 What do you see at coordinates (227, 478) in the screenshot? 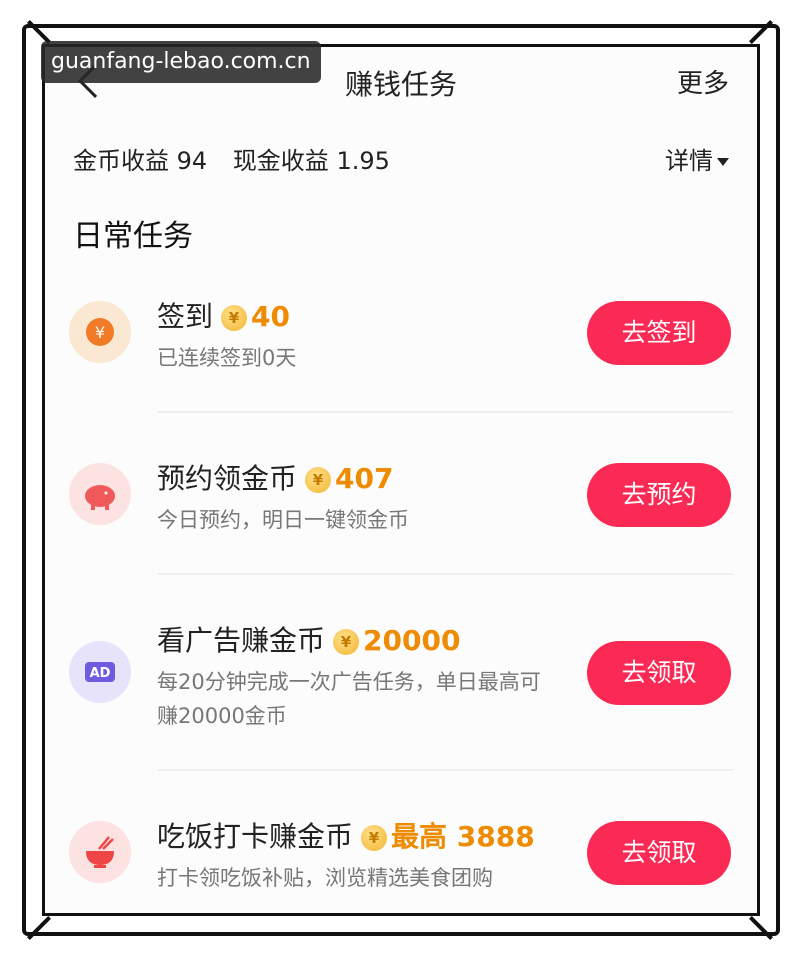
I see `task-title: 预约领金币` at bounding box center [227, 478].